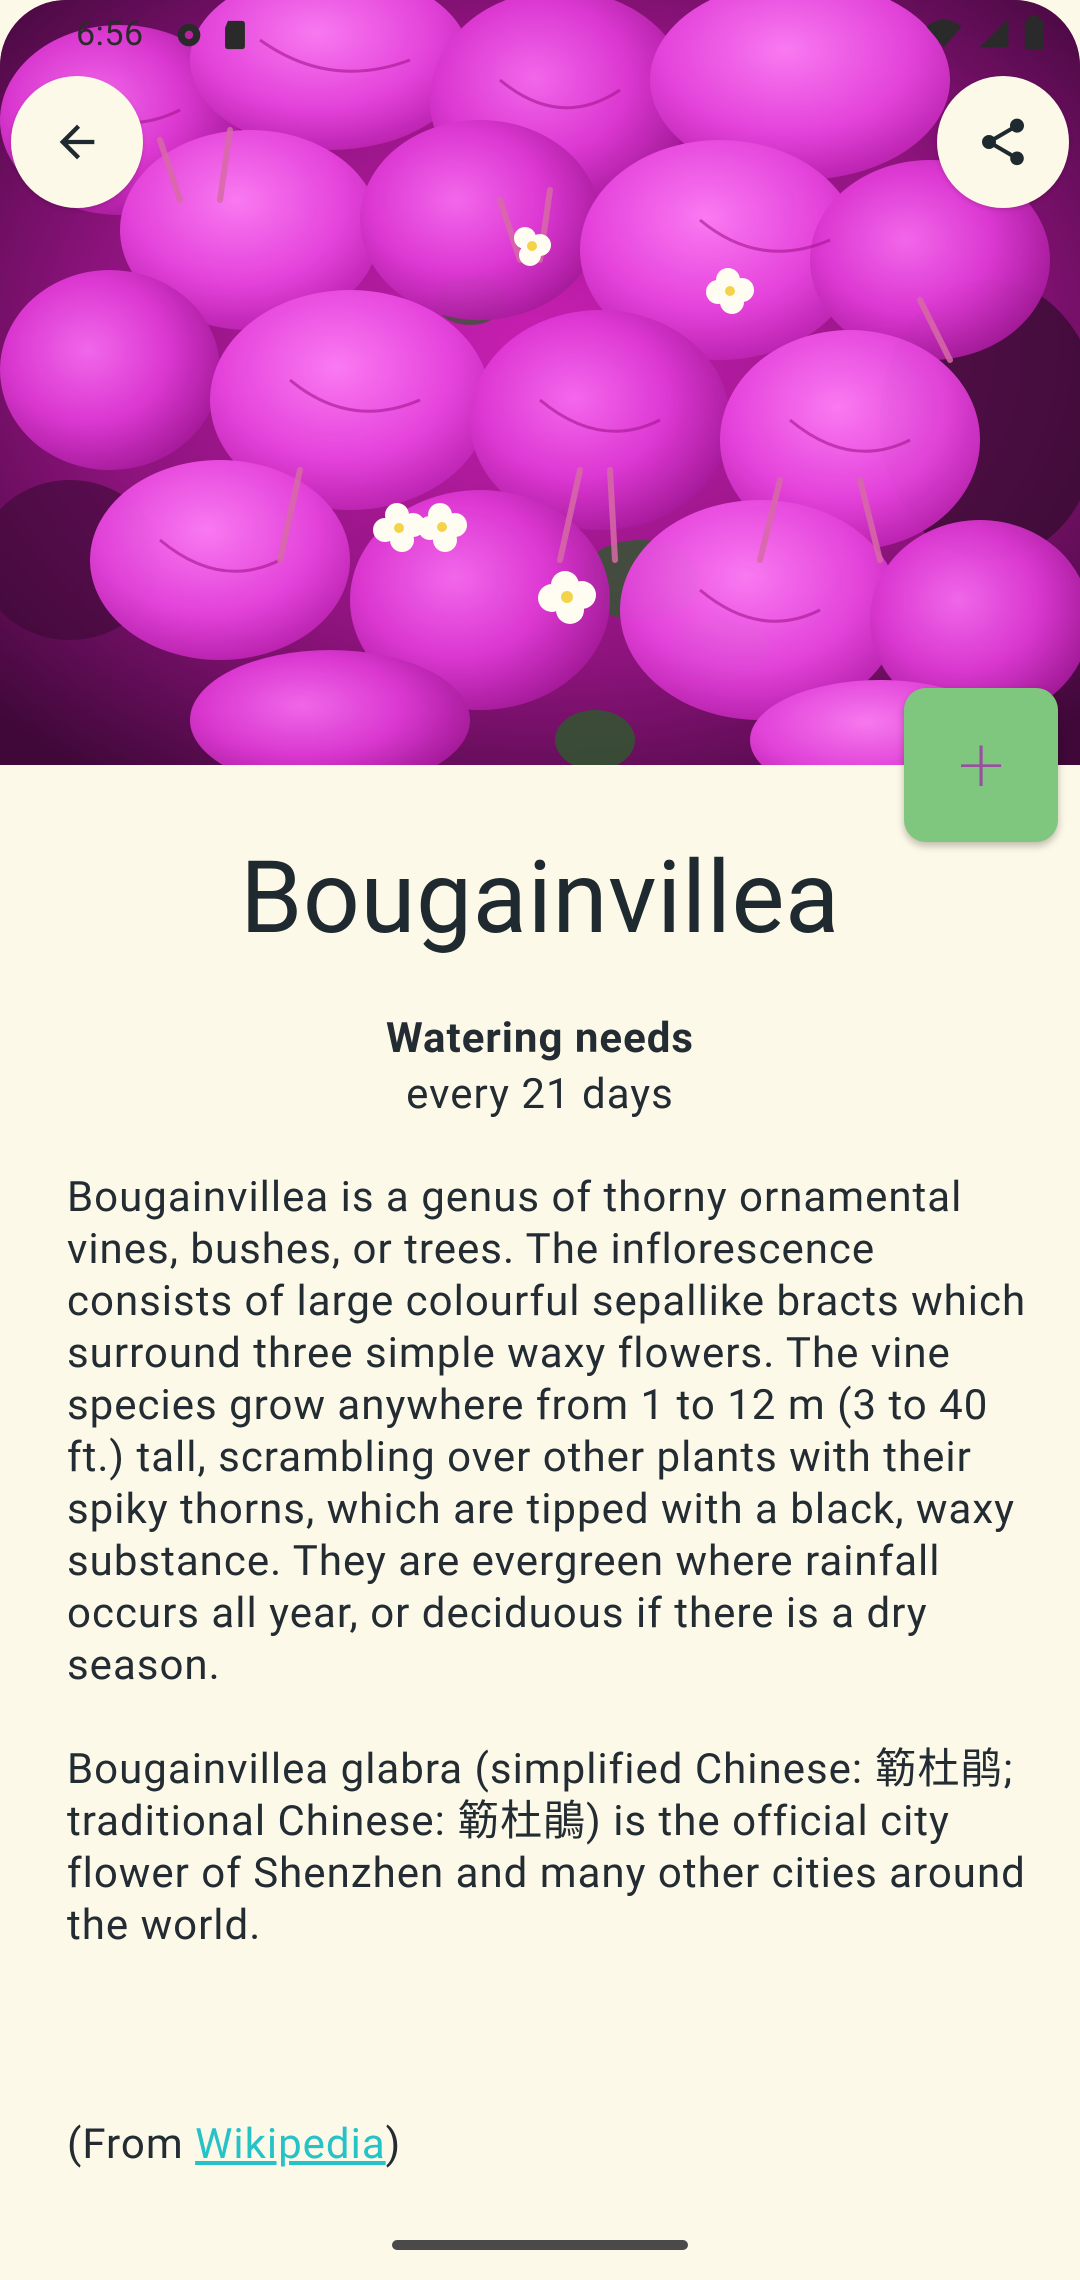 The width and height of the screenshot is (1080, 2280). I want to click on status-time: 6:56, so click(110, 34).